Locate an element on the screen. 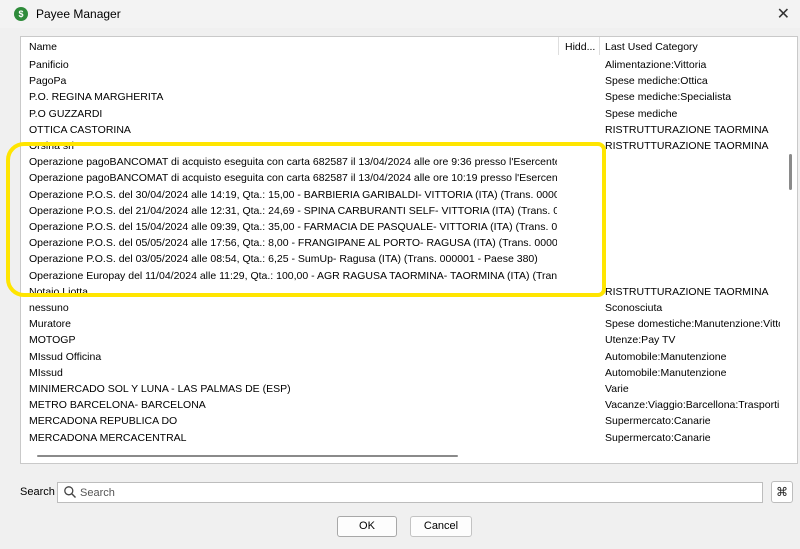 This screenshot has width=800, height=549. table-row: MIssud Officina Automobile:Manutenzione is located at coordinates (401, 357).